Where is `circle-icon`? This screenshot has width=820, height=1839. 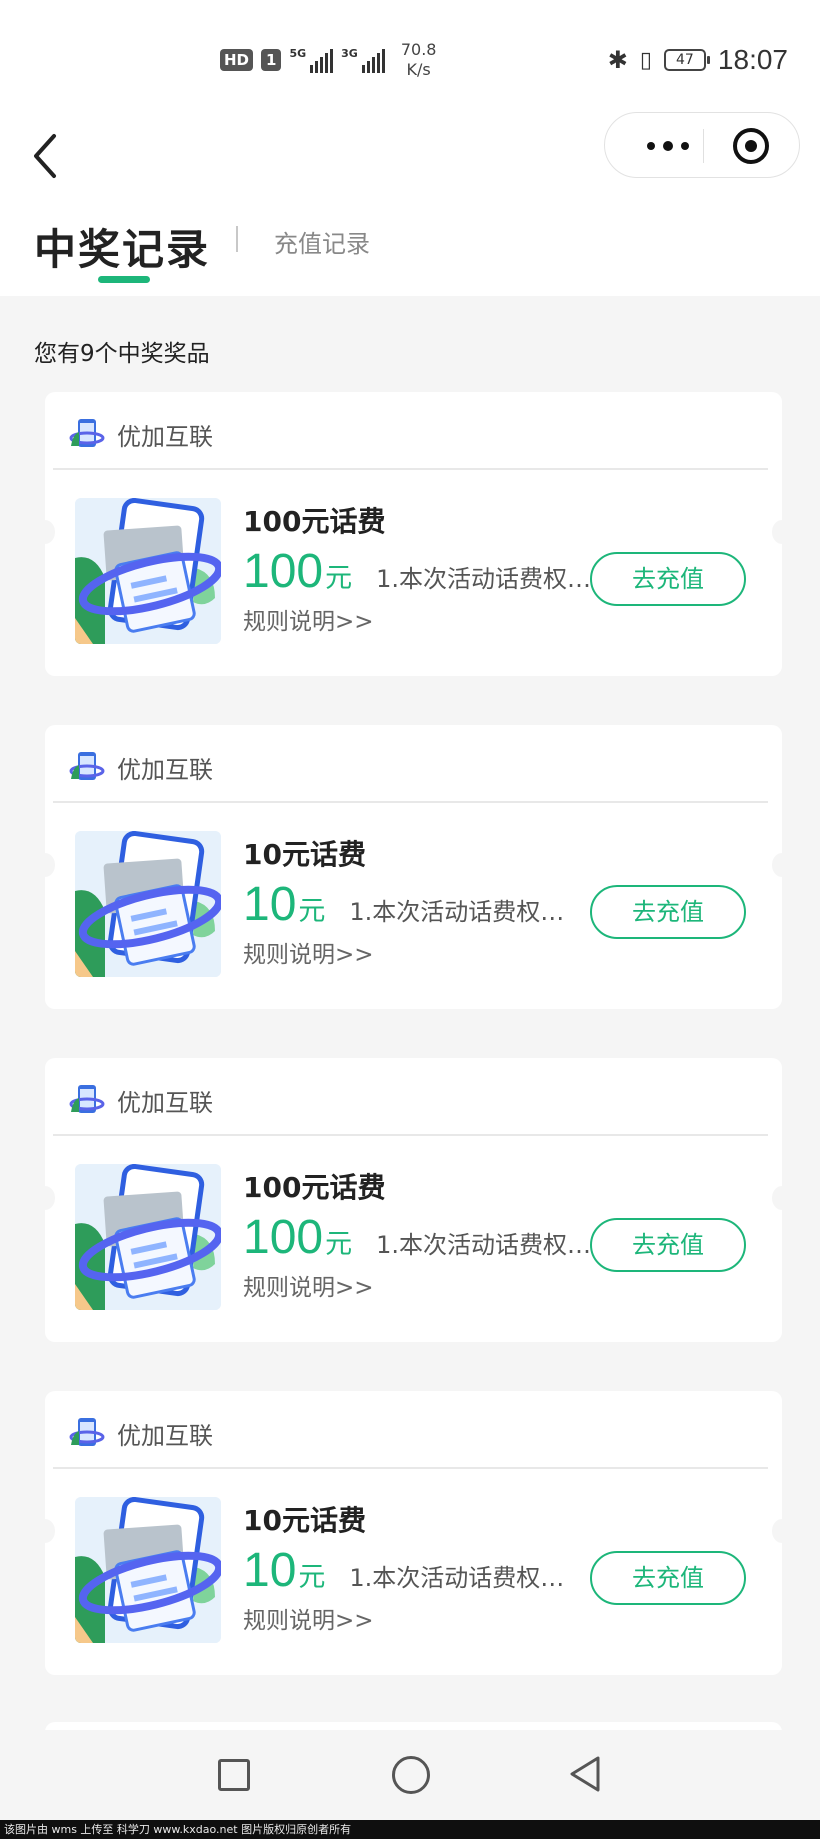
circle-icon is located at coordinates (411, 1775).